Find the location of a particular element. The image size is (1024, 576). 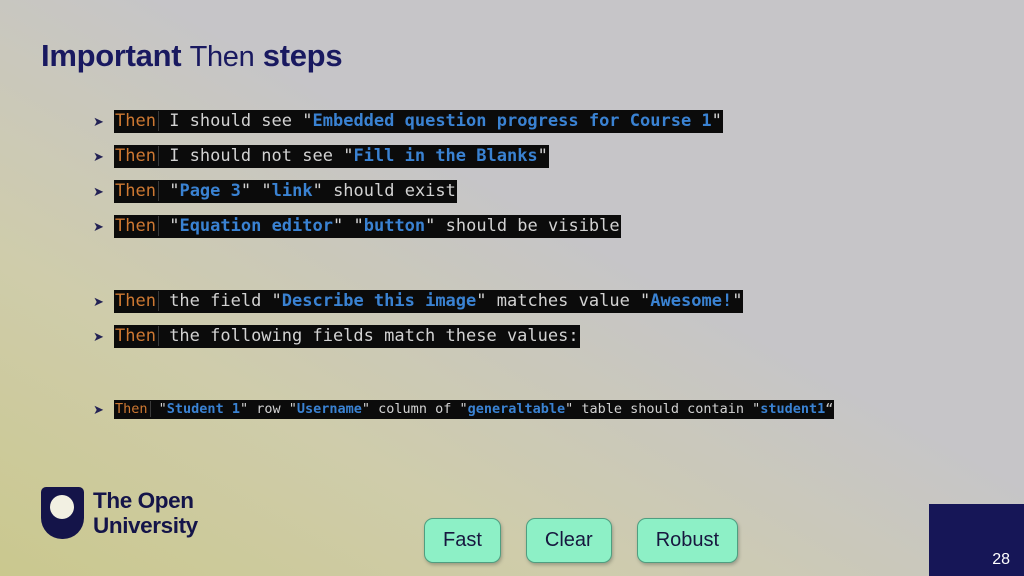

step-token-str: Page 3 is located at coordinates (210, 191).